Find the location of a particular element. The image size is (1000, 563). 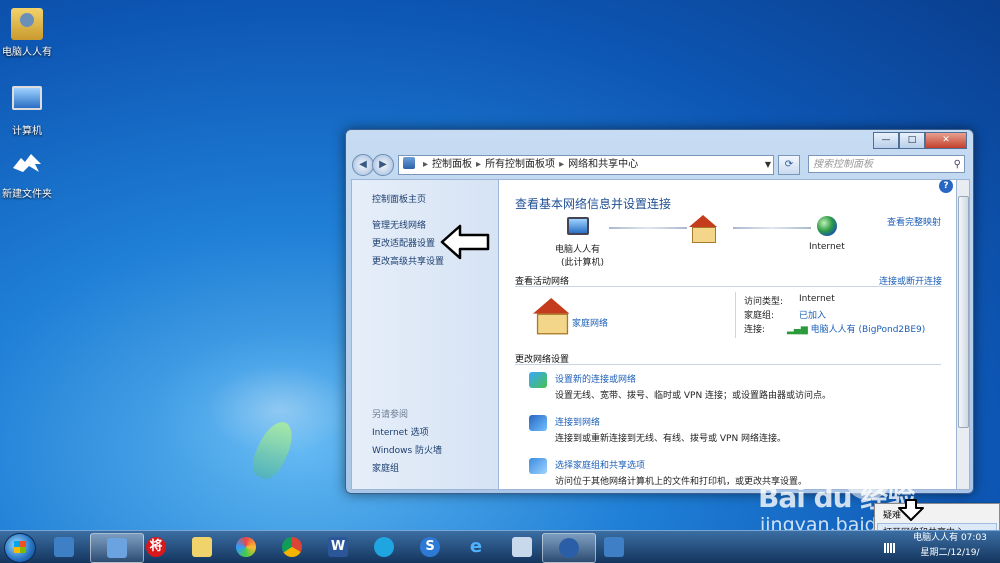

sogou-icon: S is located at coordinates (430, 547).